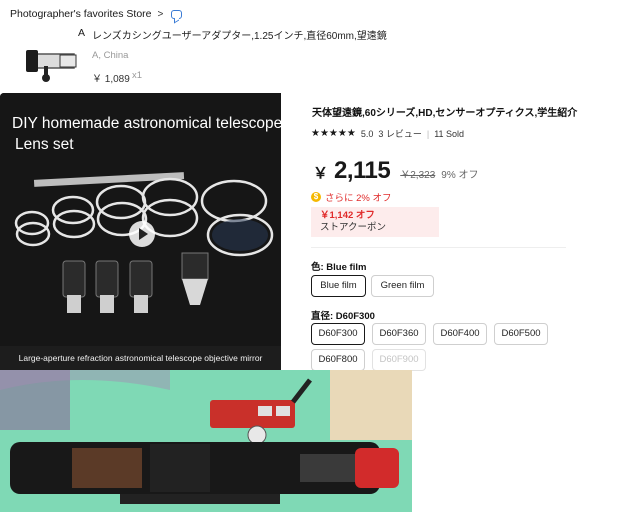 The height and width of the screenshot is (512, 640). I want to click on color-option-blue-film: Blue film, so click(338, 286).